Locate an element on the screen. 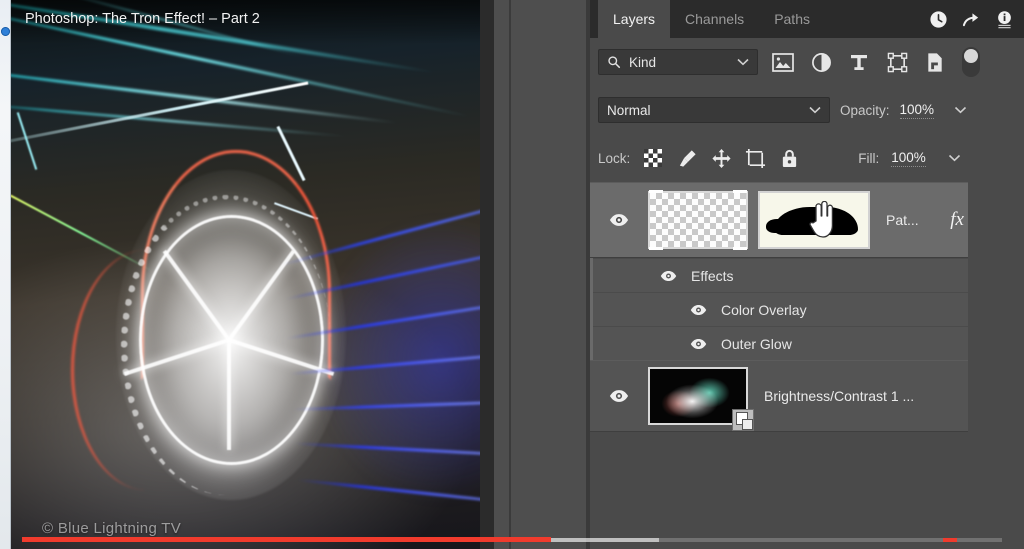 The width and height of the screenshot is (1024, 549). lock-label: Lock: is located at coordinates (614, 158).